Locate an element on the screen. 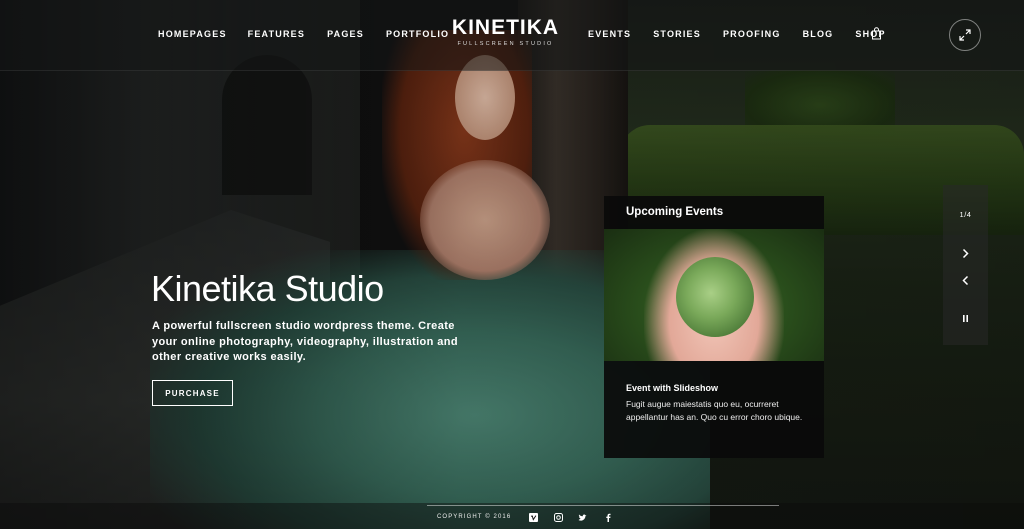 This screenshot has height=529, width=1024. facebook-icon is located at coordinates (608, 517).